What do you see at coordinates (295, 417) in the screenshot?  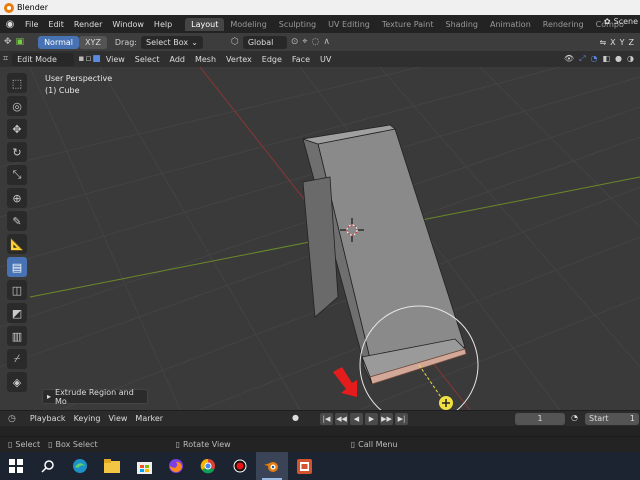 I see `record-icon: ●` at bounding box center [295, 417].